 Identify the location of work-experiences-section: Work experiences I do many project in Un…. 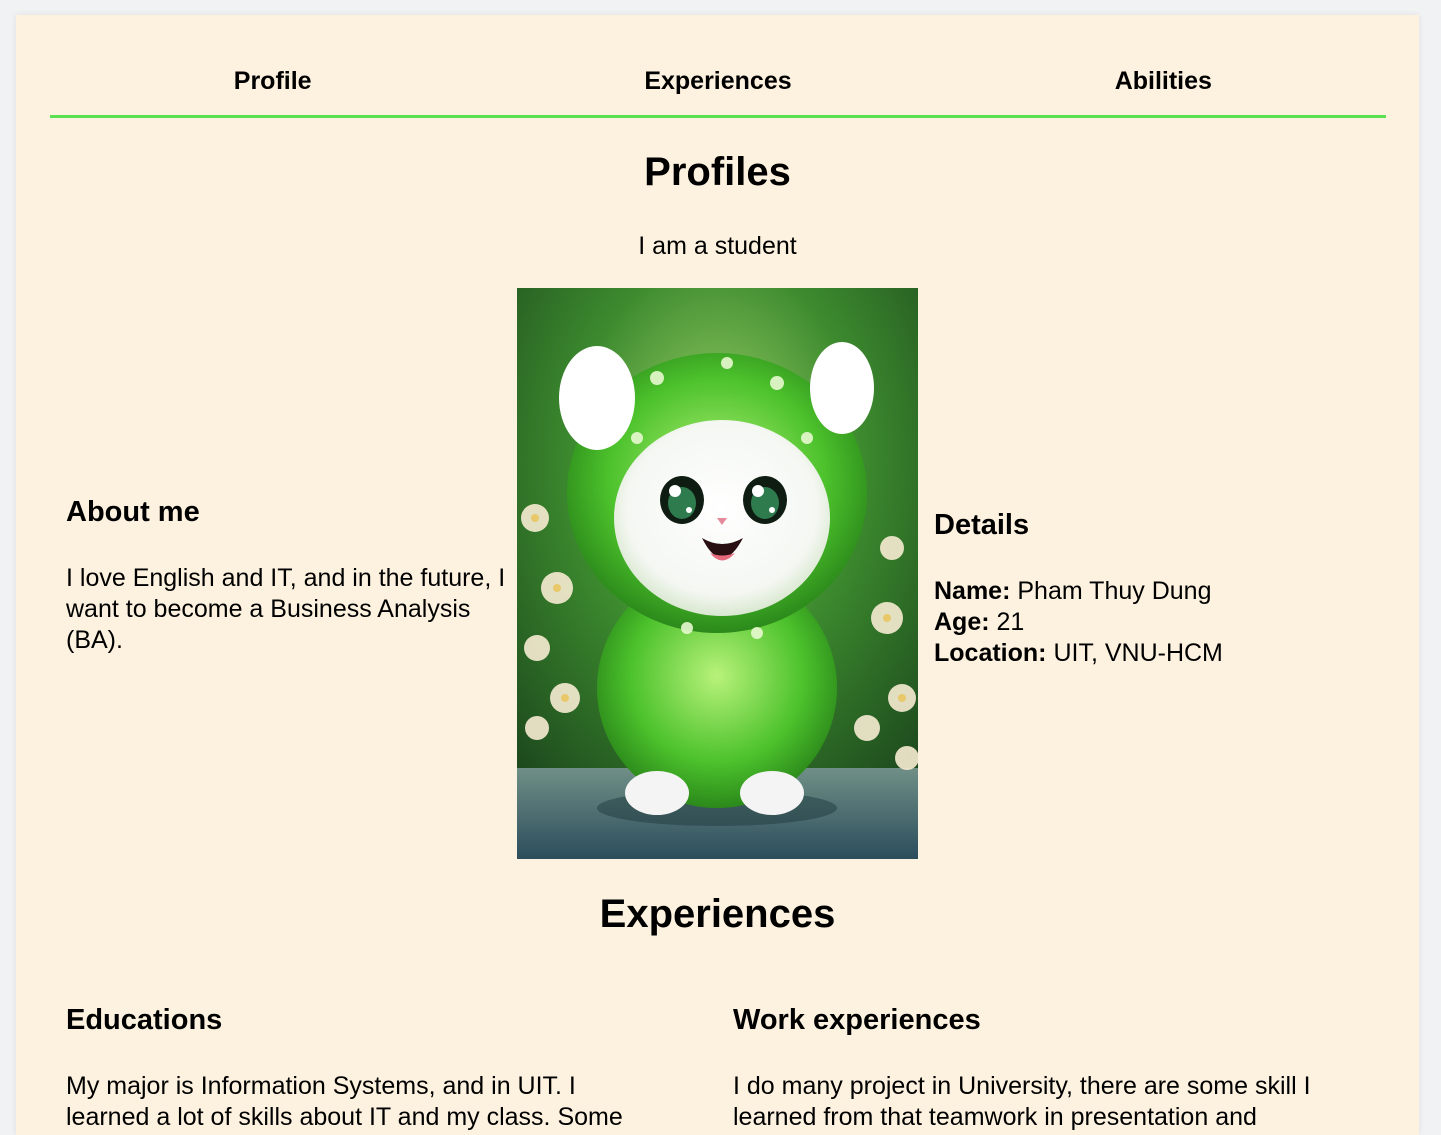
(1053, 1068).